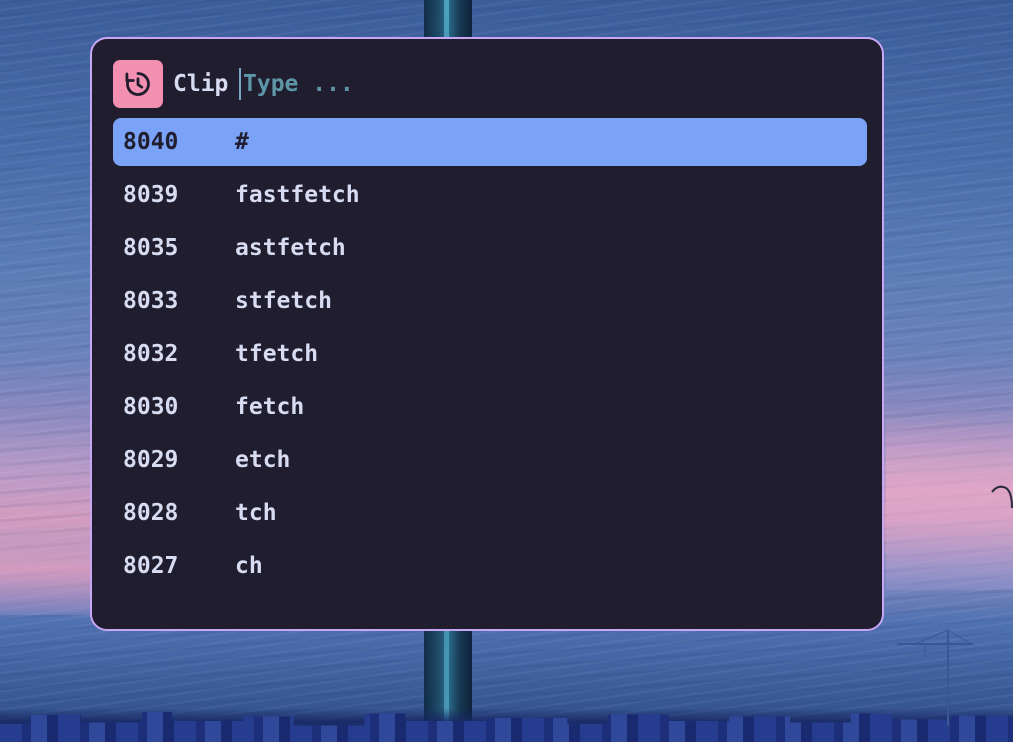 The width and height of the screenshot is (1013, 742). I want to click on crane-silhouette, so click(935, 677).